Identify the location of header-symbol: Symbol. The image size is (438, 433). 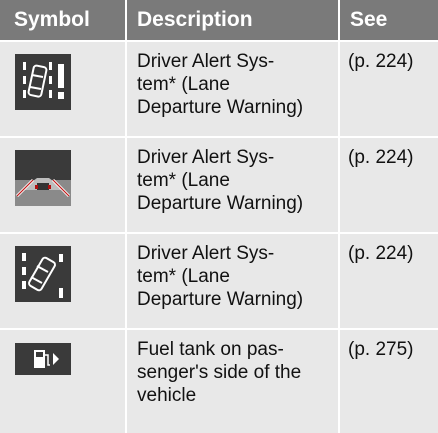
(62, 20).